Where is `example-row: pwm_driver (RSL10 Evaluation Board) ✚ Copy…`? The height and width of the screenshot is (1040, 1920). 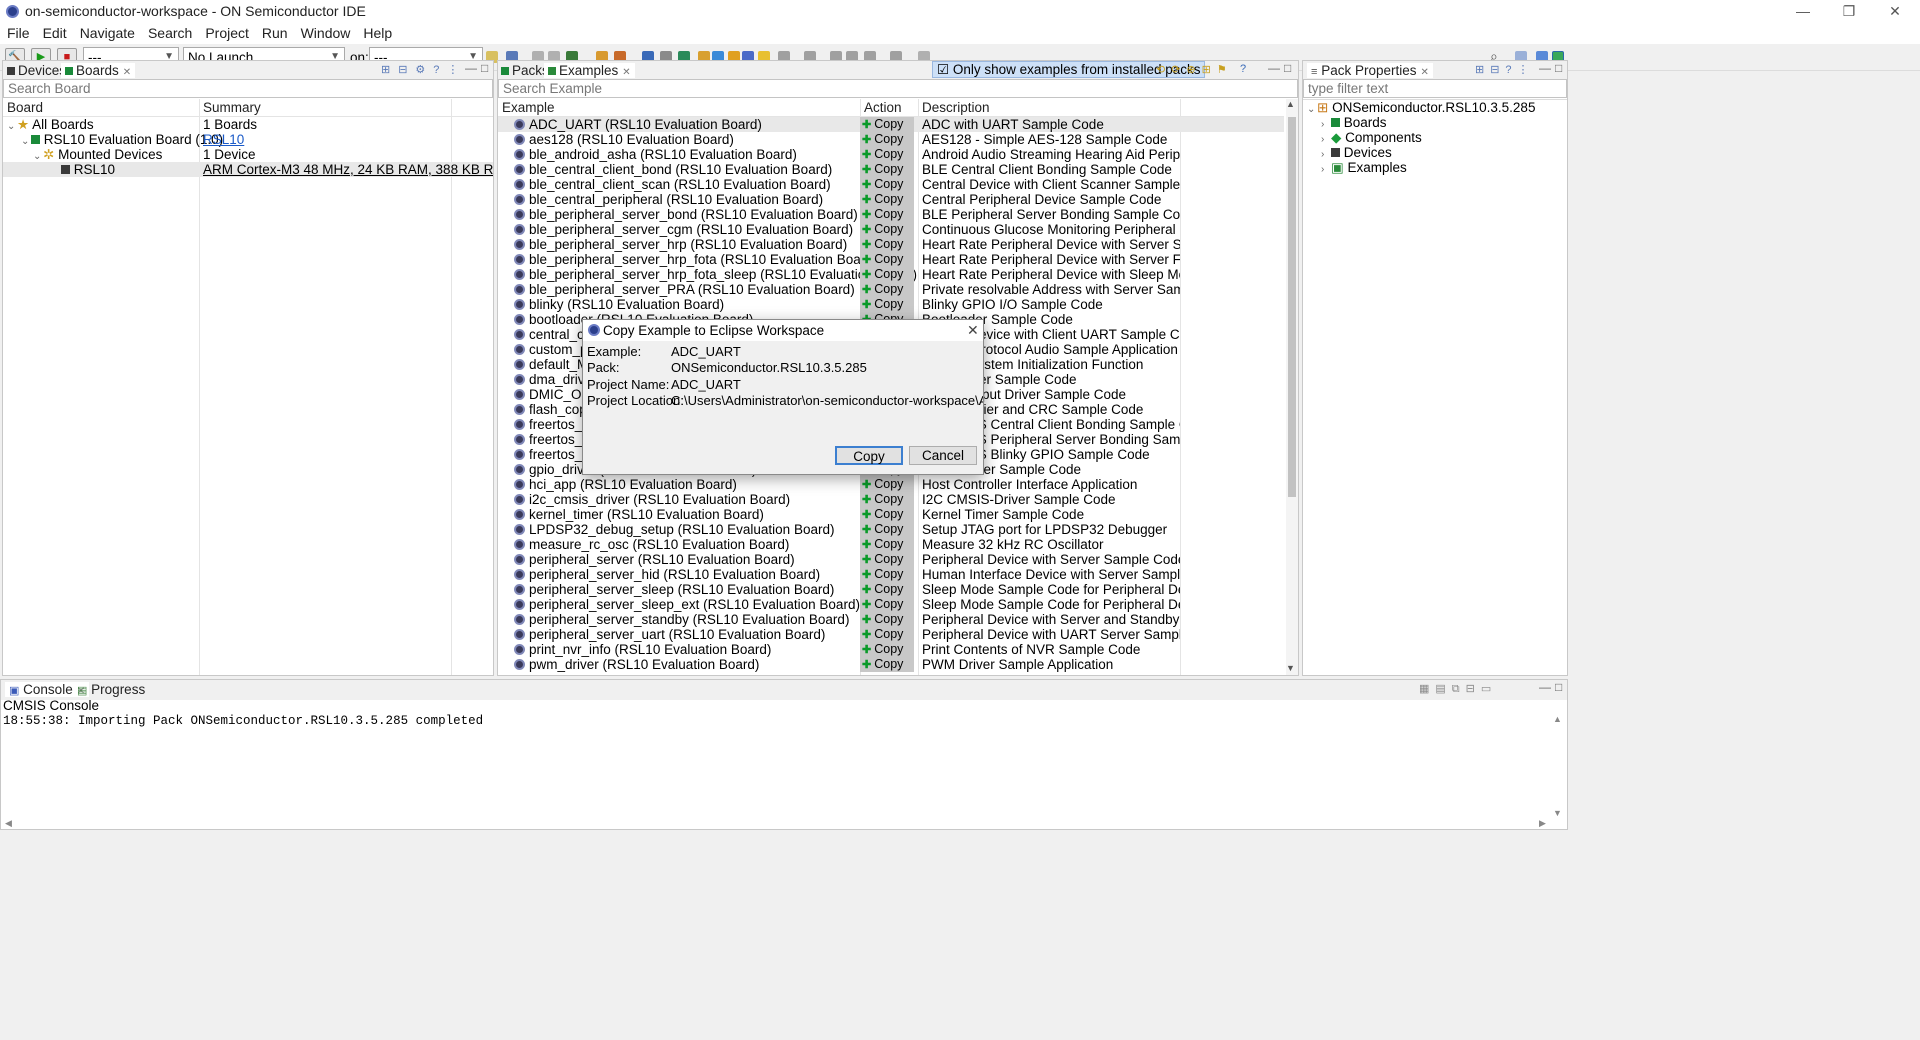
example-row: pwm_driver (RSL10 Evaluation Board) ✚ Copy… is located at coordinates (891, 664).